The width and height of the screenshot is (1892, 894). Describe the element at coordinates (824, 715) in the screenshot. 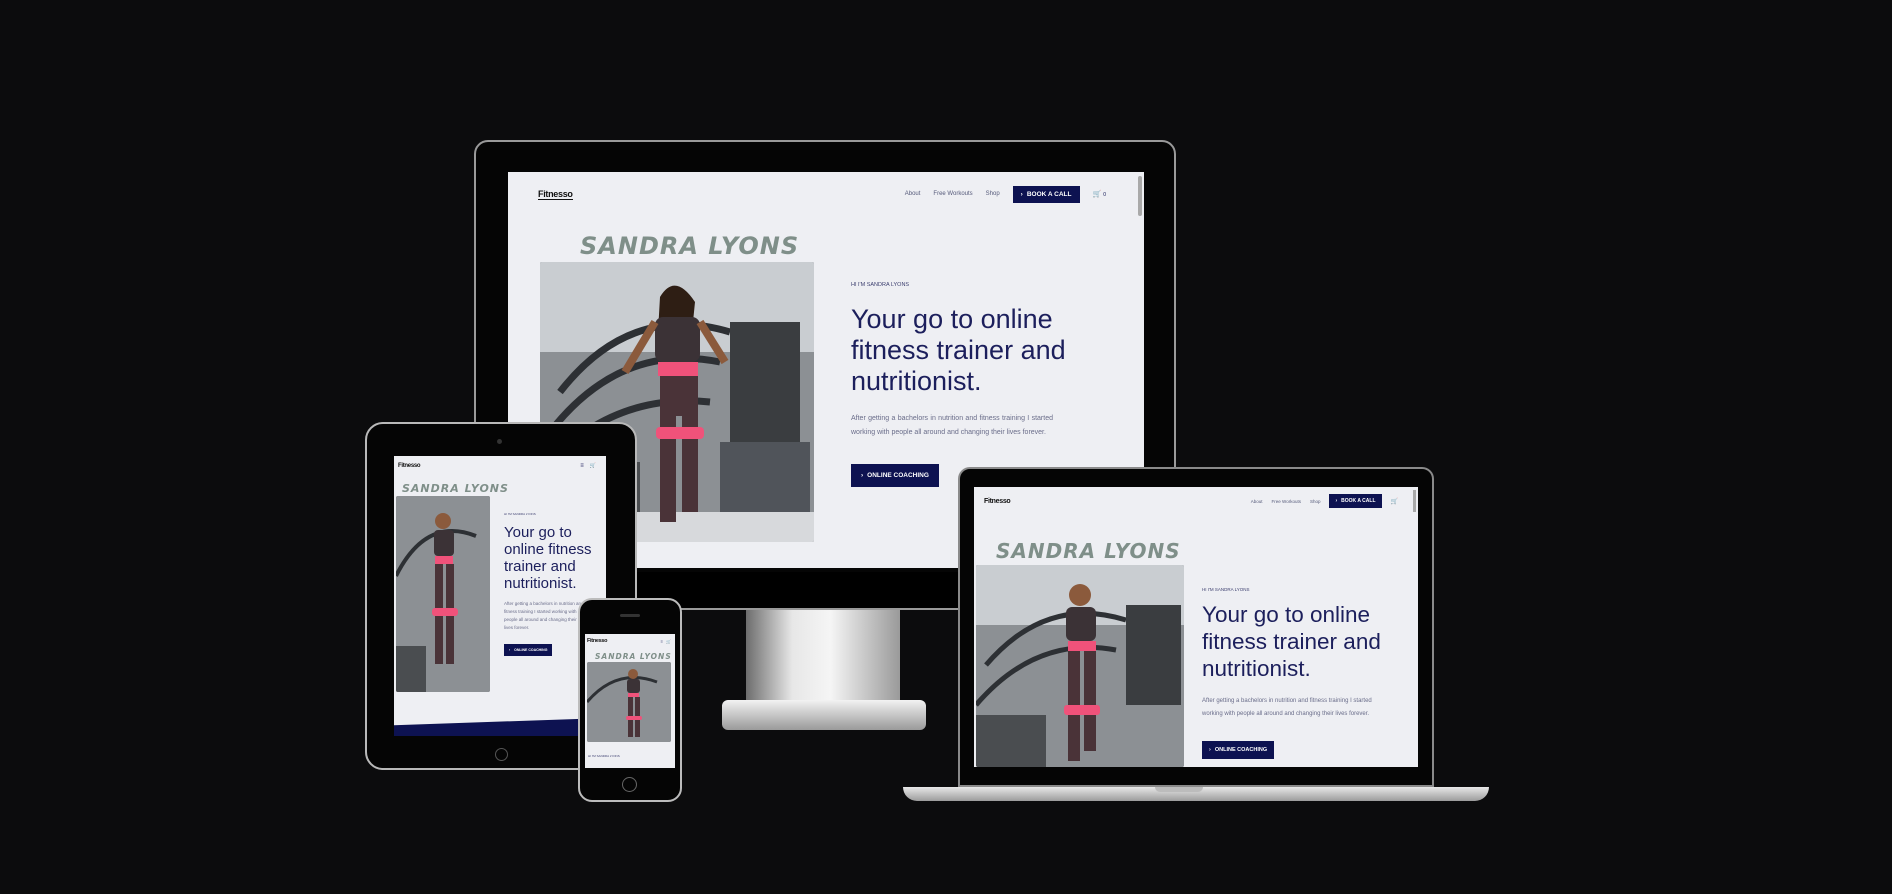

I see `monitor-stand-base` at that location.